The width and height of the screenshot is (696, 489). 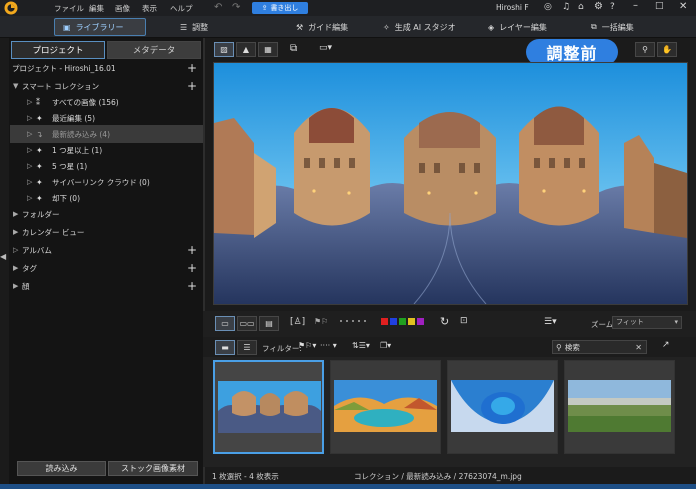 What do you see at coordinates (667, 49) in the screenshot?
I see `pan-tool-button: ✋` at bounding box center [667, 49].